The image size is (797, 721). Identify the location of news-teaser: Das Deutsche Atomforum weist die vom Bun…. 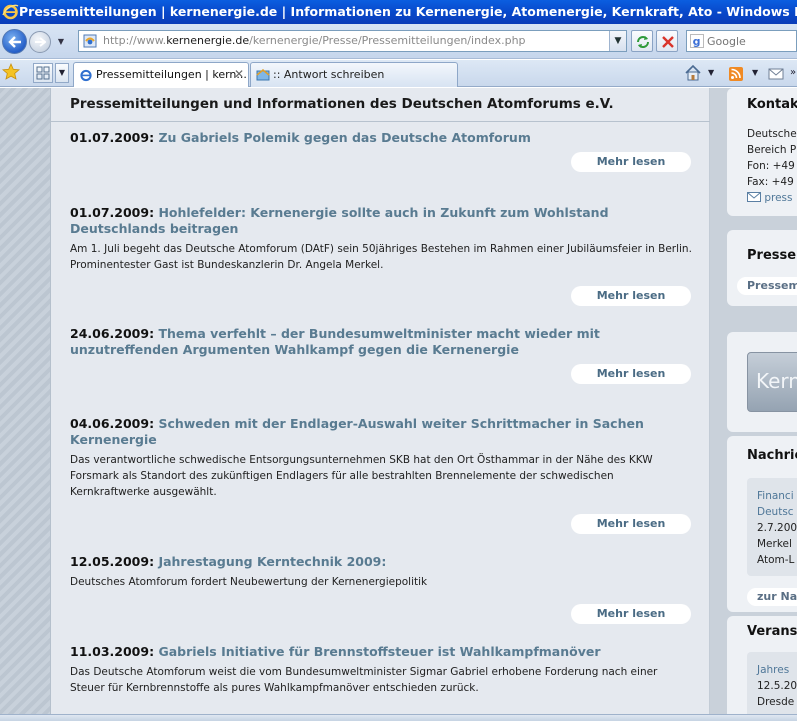
(364, 680).